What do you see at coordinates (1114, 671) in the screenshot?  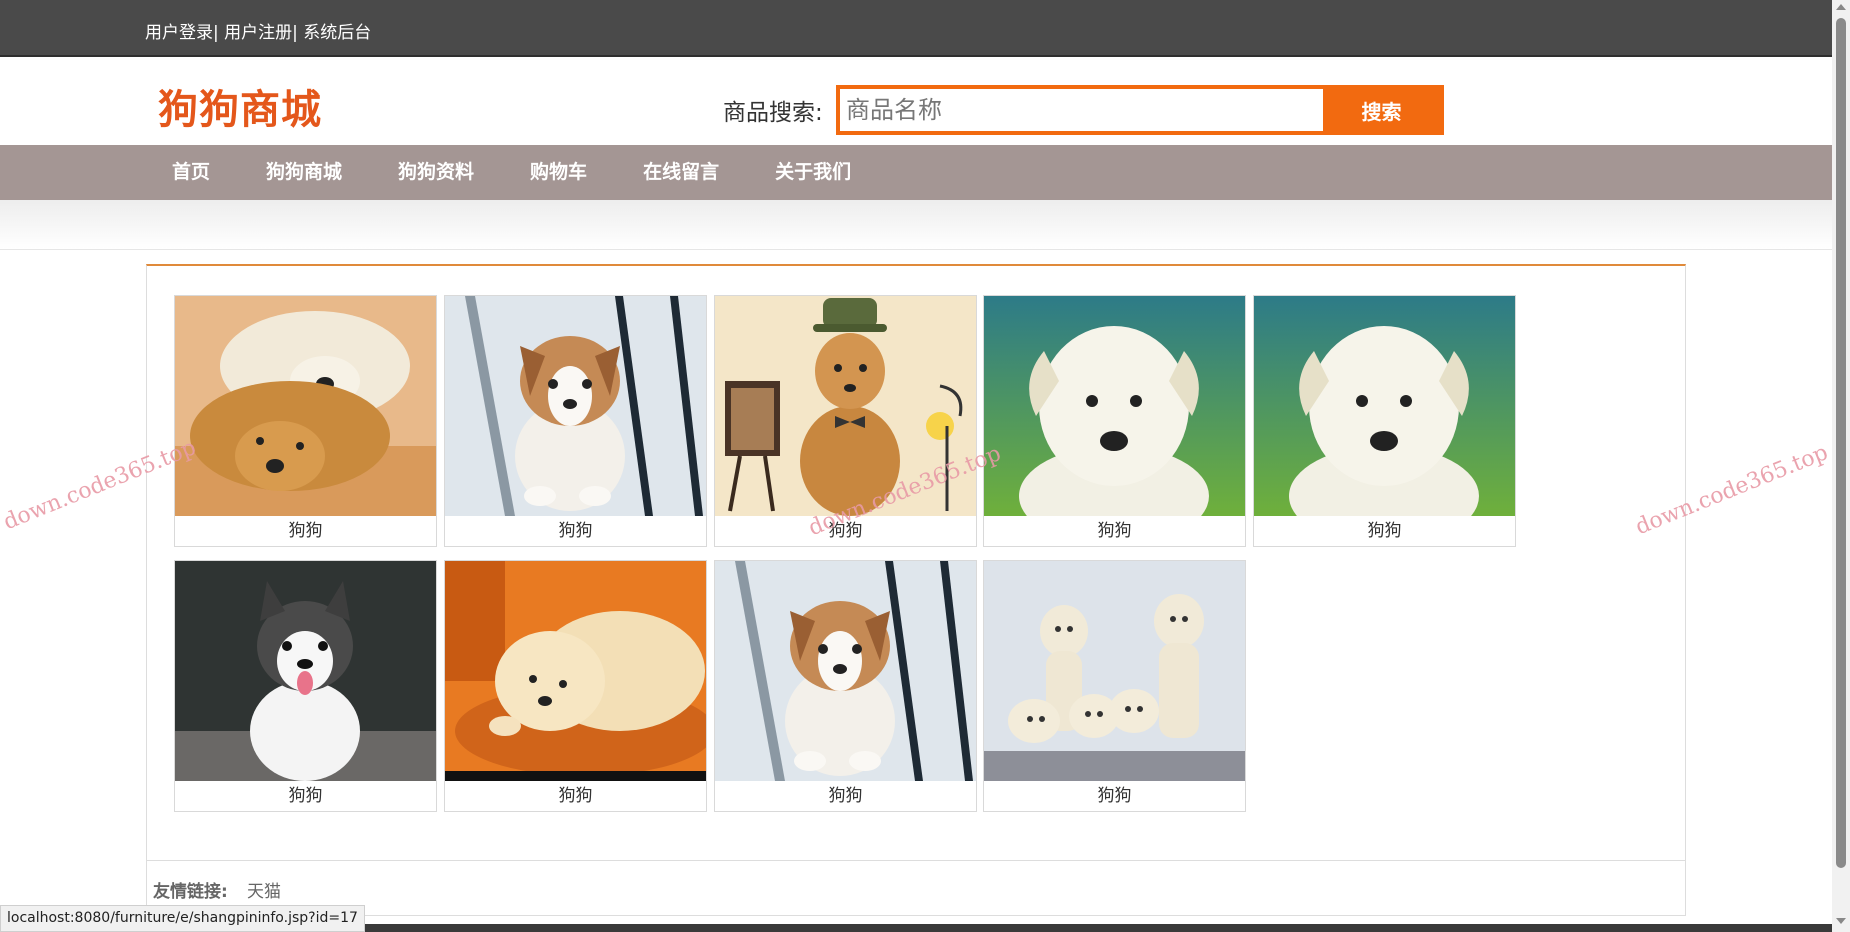 I see `labrador-puppies-icon` at bounding box center [1114, 671].